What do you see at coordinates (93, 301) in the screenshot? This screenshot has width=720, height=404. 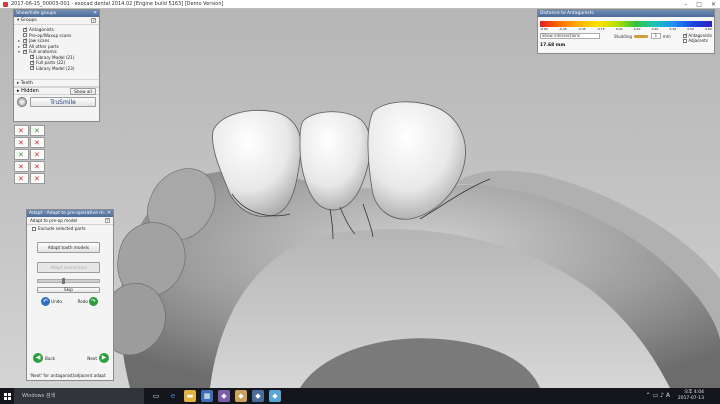 I see `redo-icon: ↷` at bounding box center [93, 301].